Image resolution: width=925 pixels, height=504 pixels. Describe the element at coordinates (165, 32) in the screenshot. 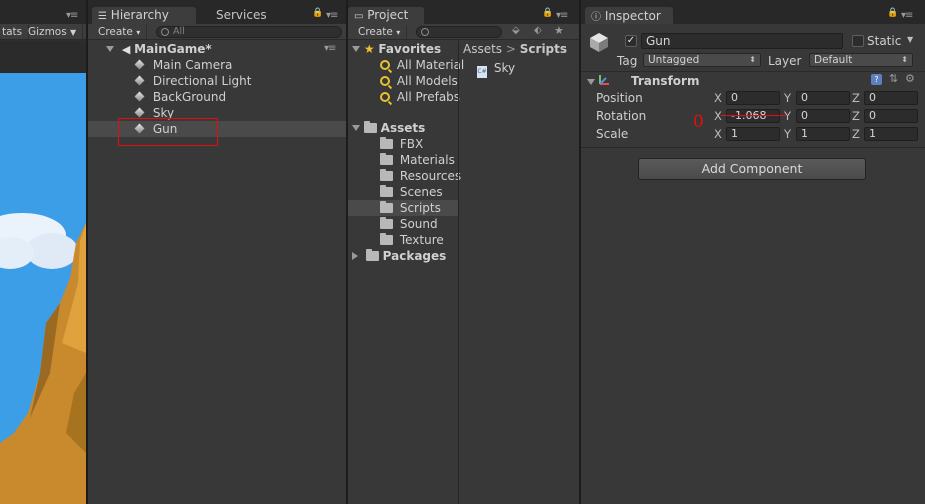

I see `search-icon` at that location.